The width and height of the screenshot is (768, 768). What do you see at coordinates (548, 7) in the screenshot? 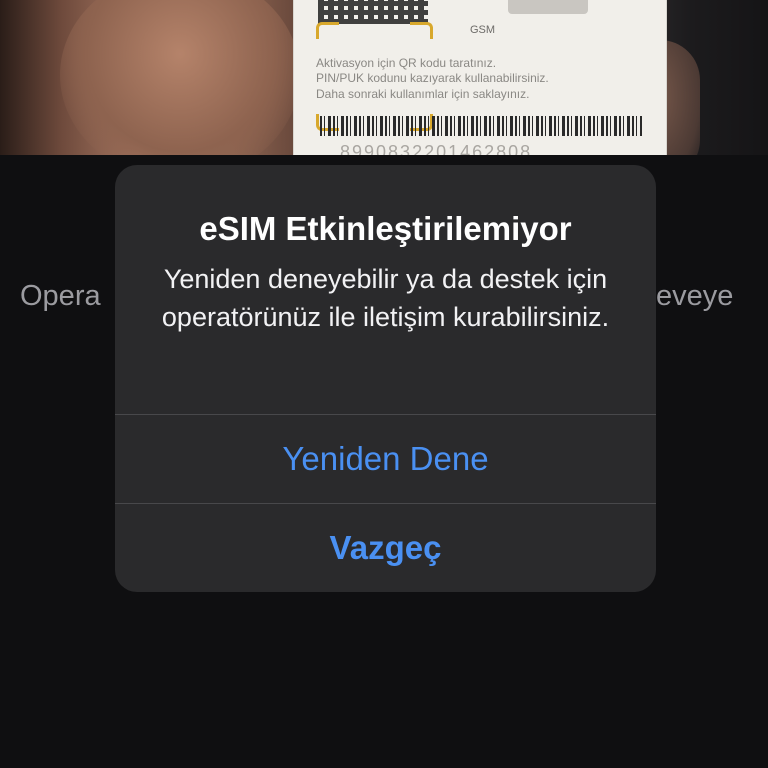
I see `card-chip-area` at bounding box center [548, 7].